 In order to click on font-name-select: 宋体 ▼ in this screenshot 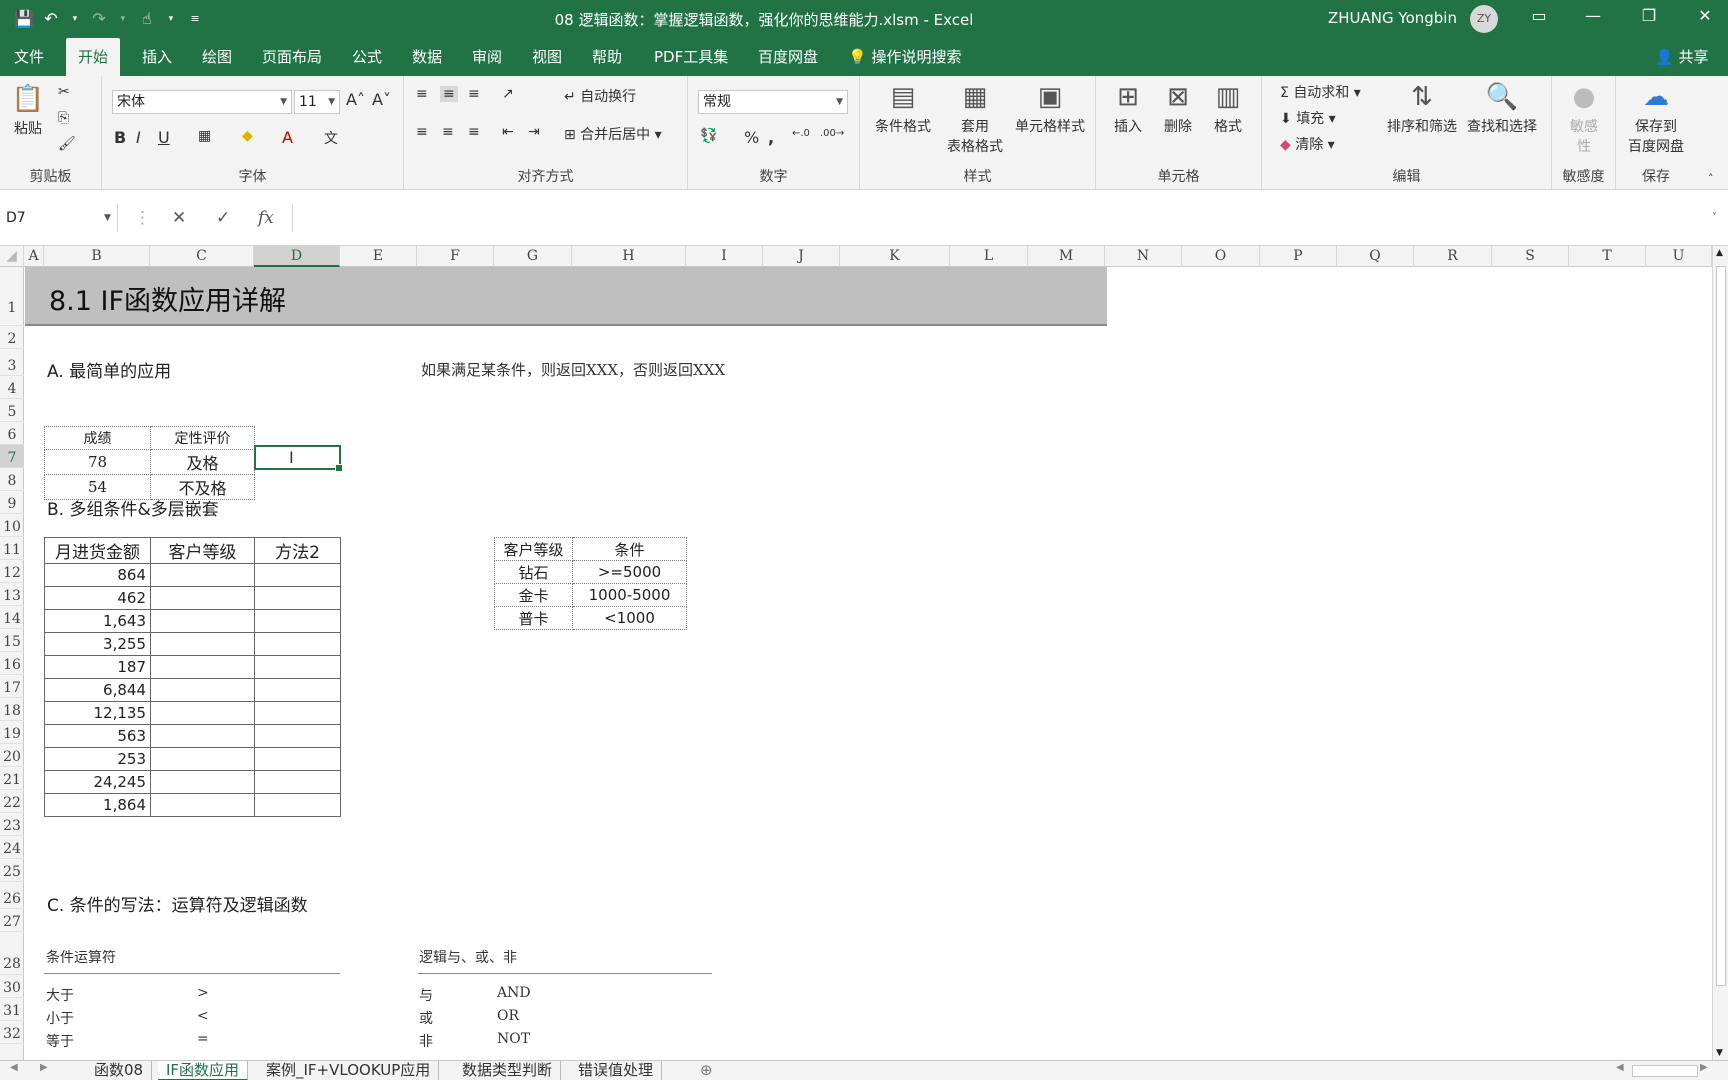, I will do `click(202, 102)`.